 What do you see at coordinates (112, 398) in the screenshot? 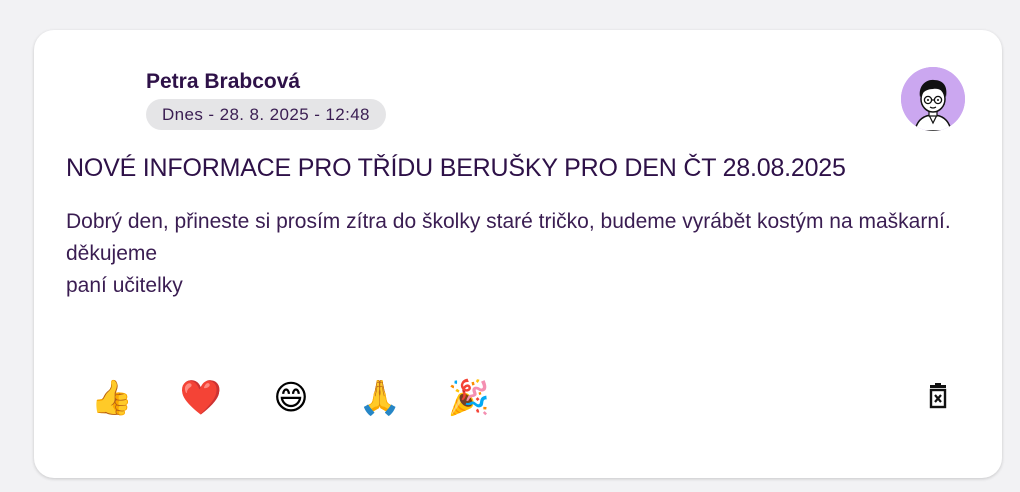
I see `thumbs-up-reaction-button: 👍` at bounding box center [112, 398].